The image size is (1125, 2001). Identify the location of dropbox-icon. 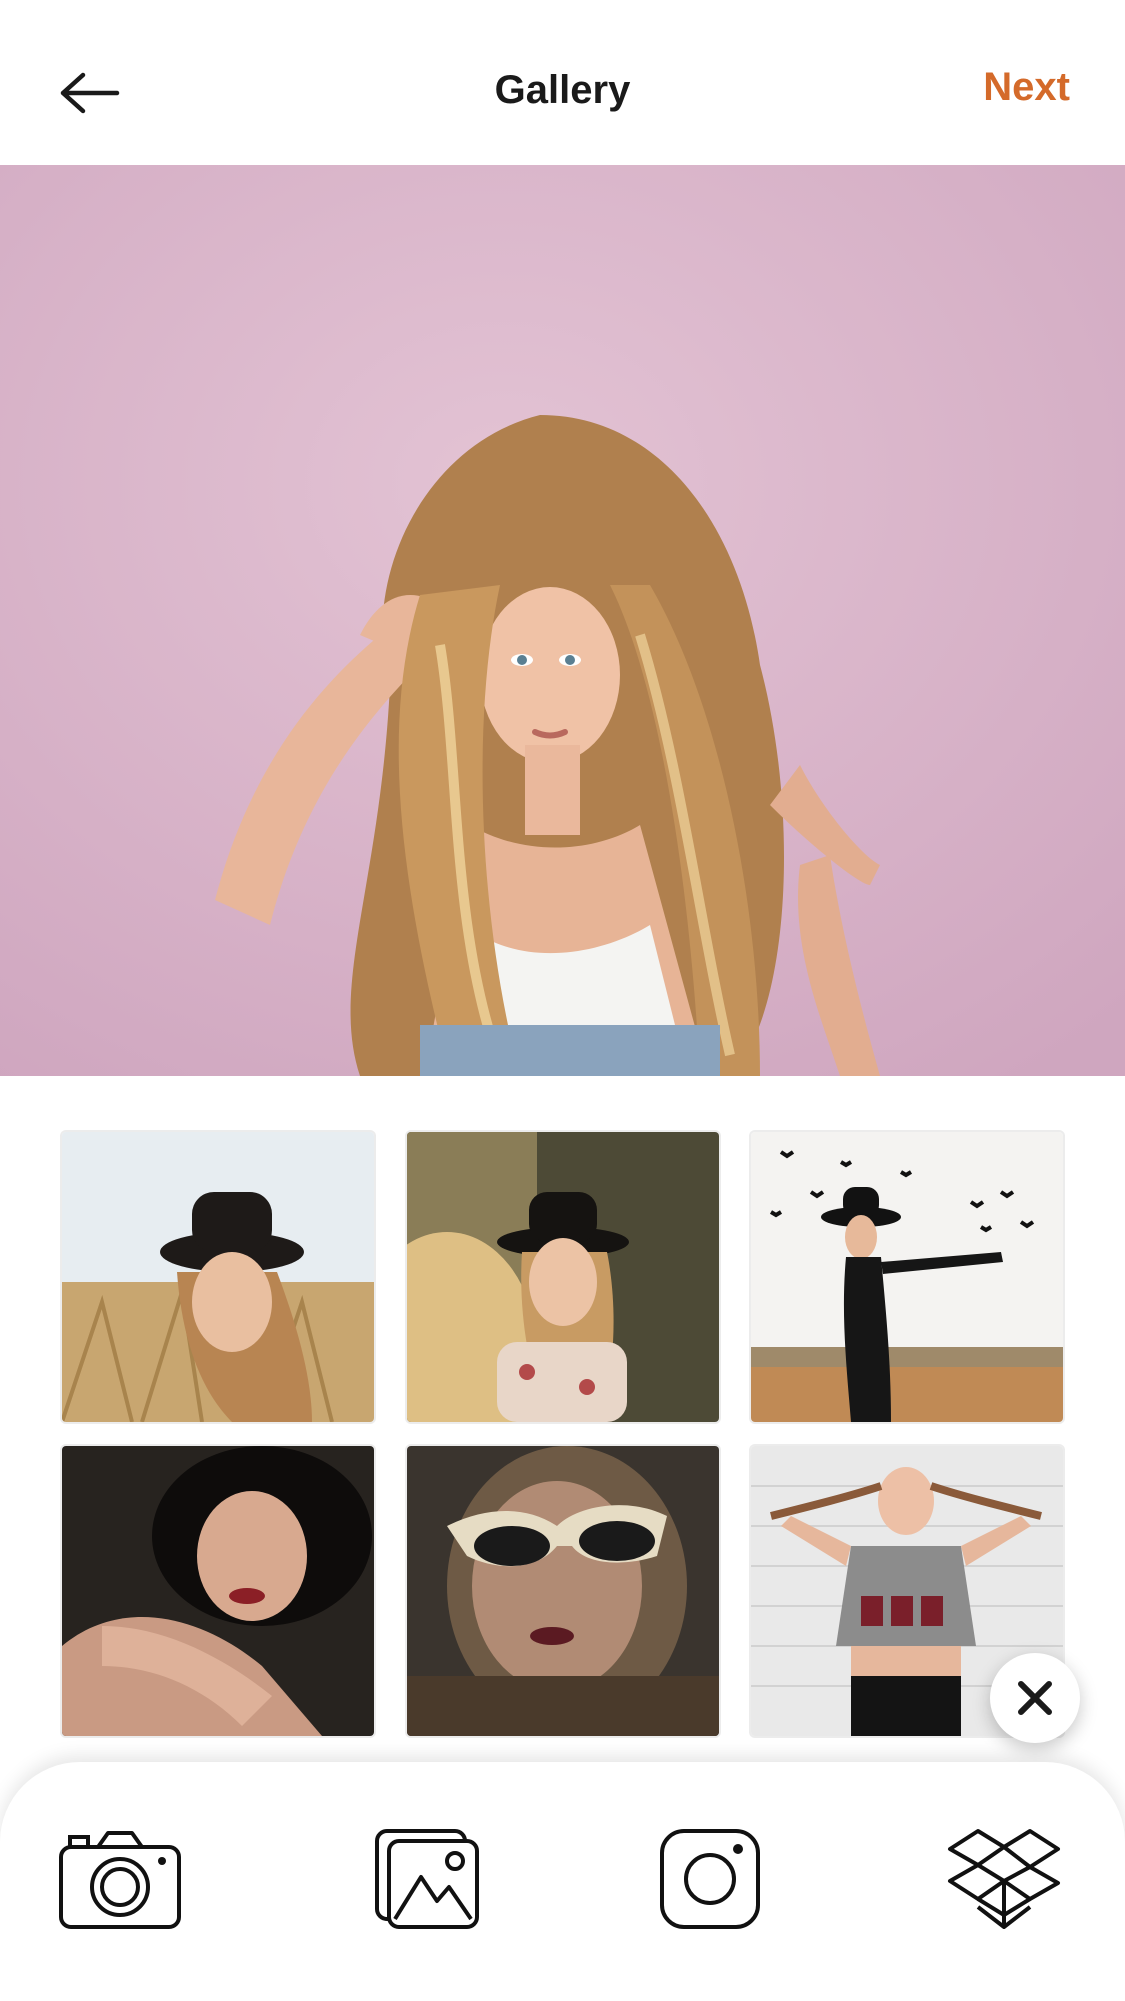
(1004, 1879).